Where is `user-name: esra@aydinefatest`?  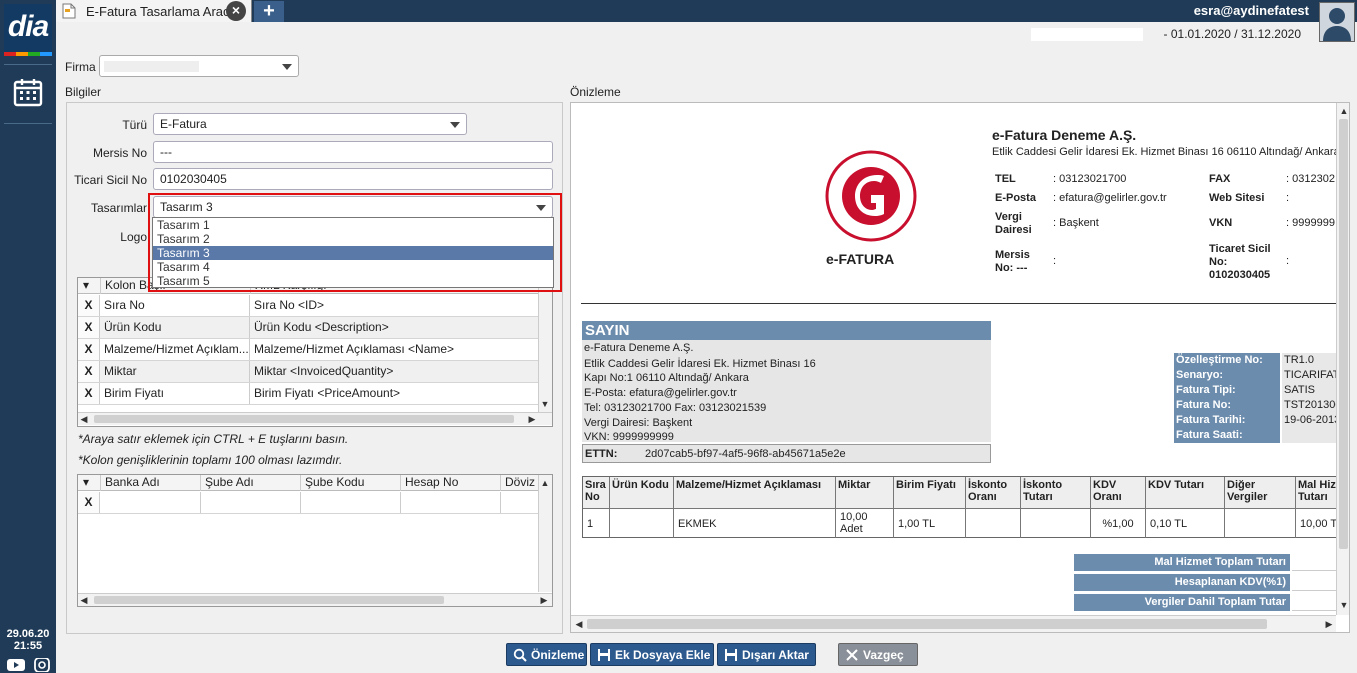
user-name: esra@aydinefatest is located at coordinates (1251, 10).